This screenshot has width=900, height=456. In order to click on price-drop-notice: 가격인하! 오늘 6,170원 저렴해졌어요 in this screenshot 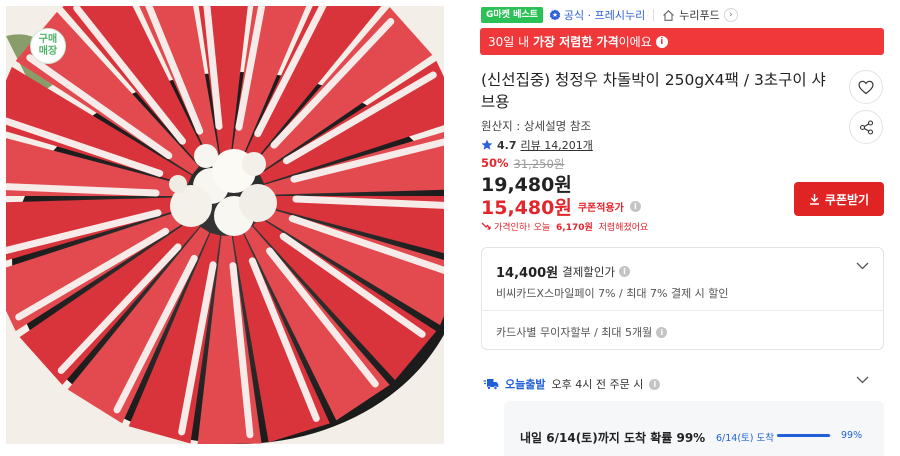, I will do `click(564, 226)`.